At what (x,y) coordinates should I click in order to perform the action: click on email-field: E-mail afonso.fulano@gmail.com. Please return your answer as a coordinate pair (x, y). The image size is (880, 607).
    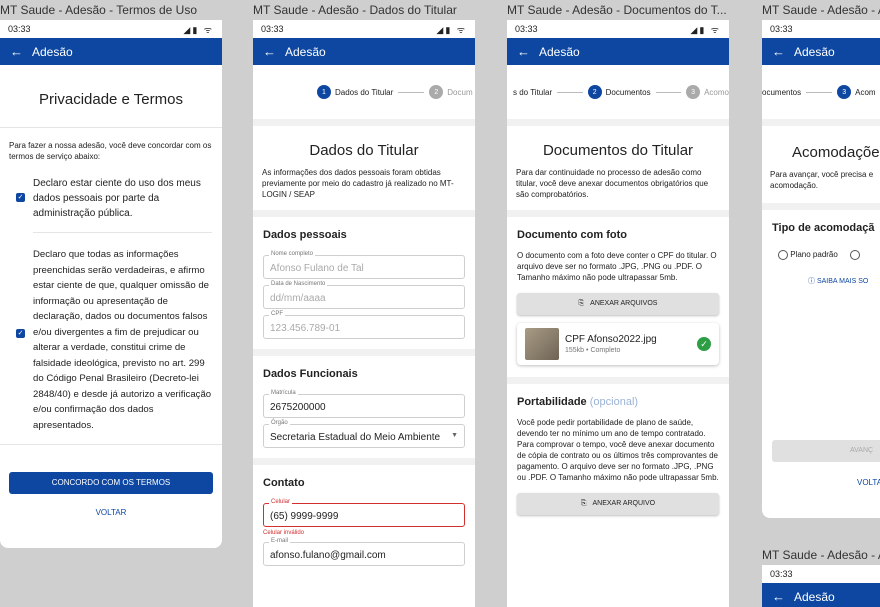
    Looking at the image, I should click on (364, 552).